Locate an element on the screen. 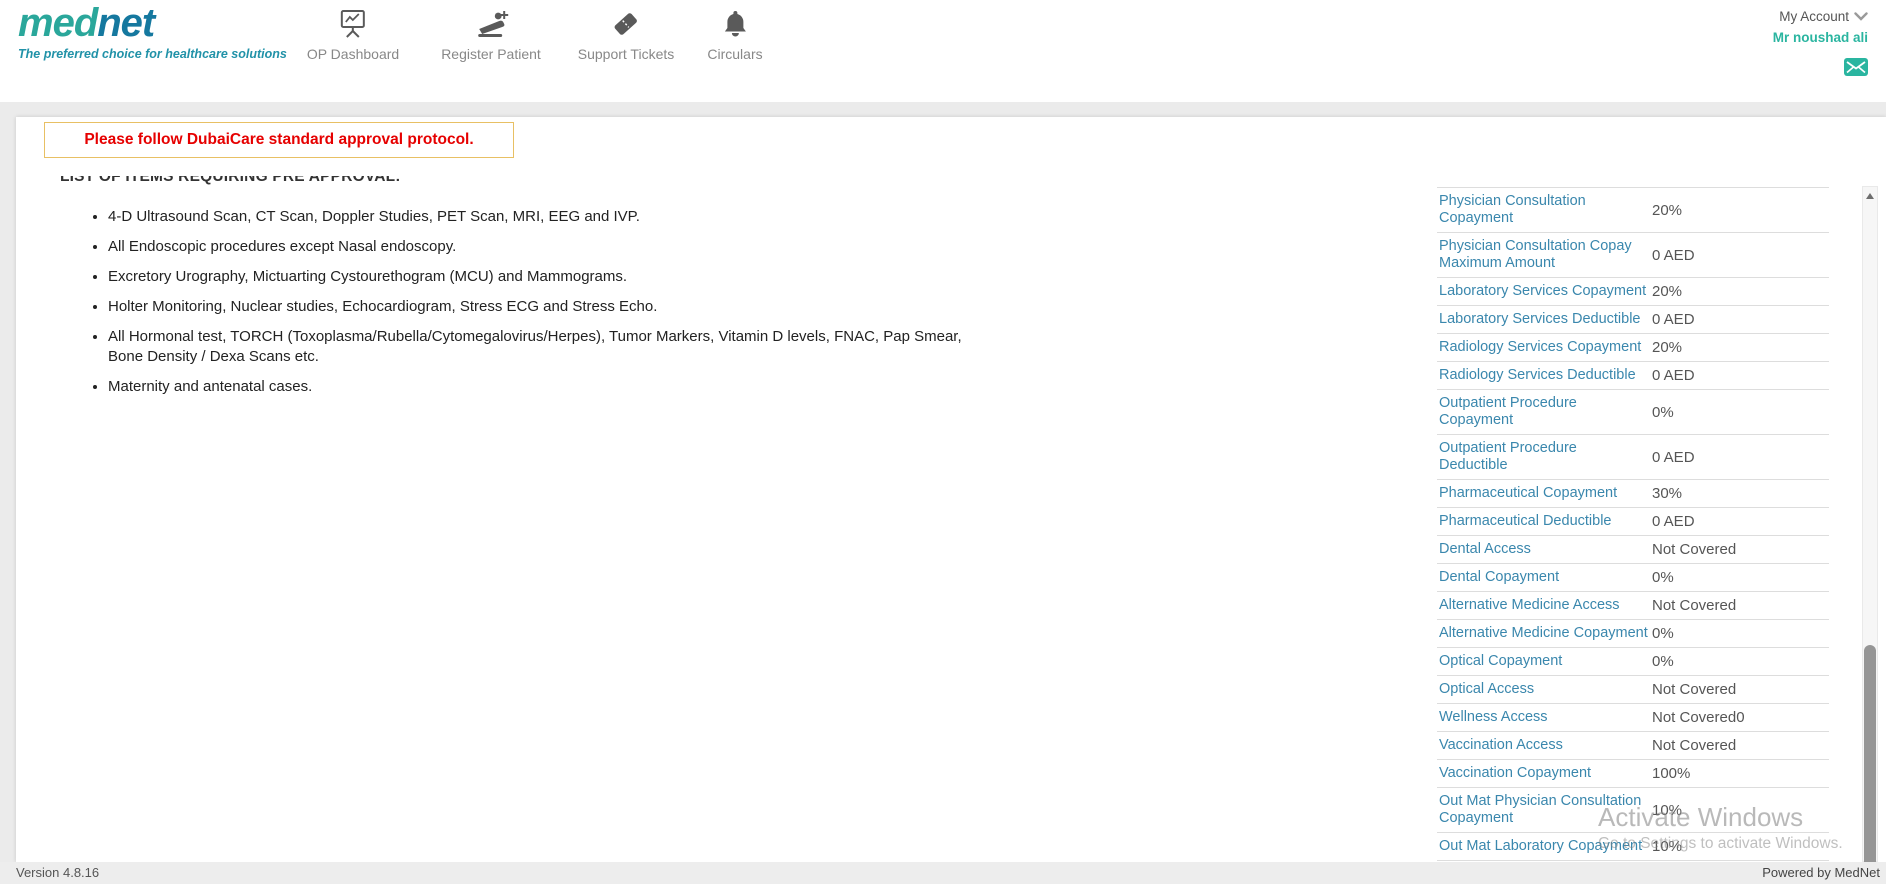 The width and height of the screenshot is (1886, 884). powered-by-label: Powered by MedNet is located at coordinates (1821, 872).